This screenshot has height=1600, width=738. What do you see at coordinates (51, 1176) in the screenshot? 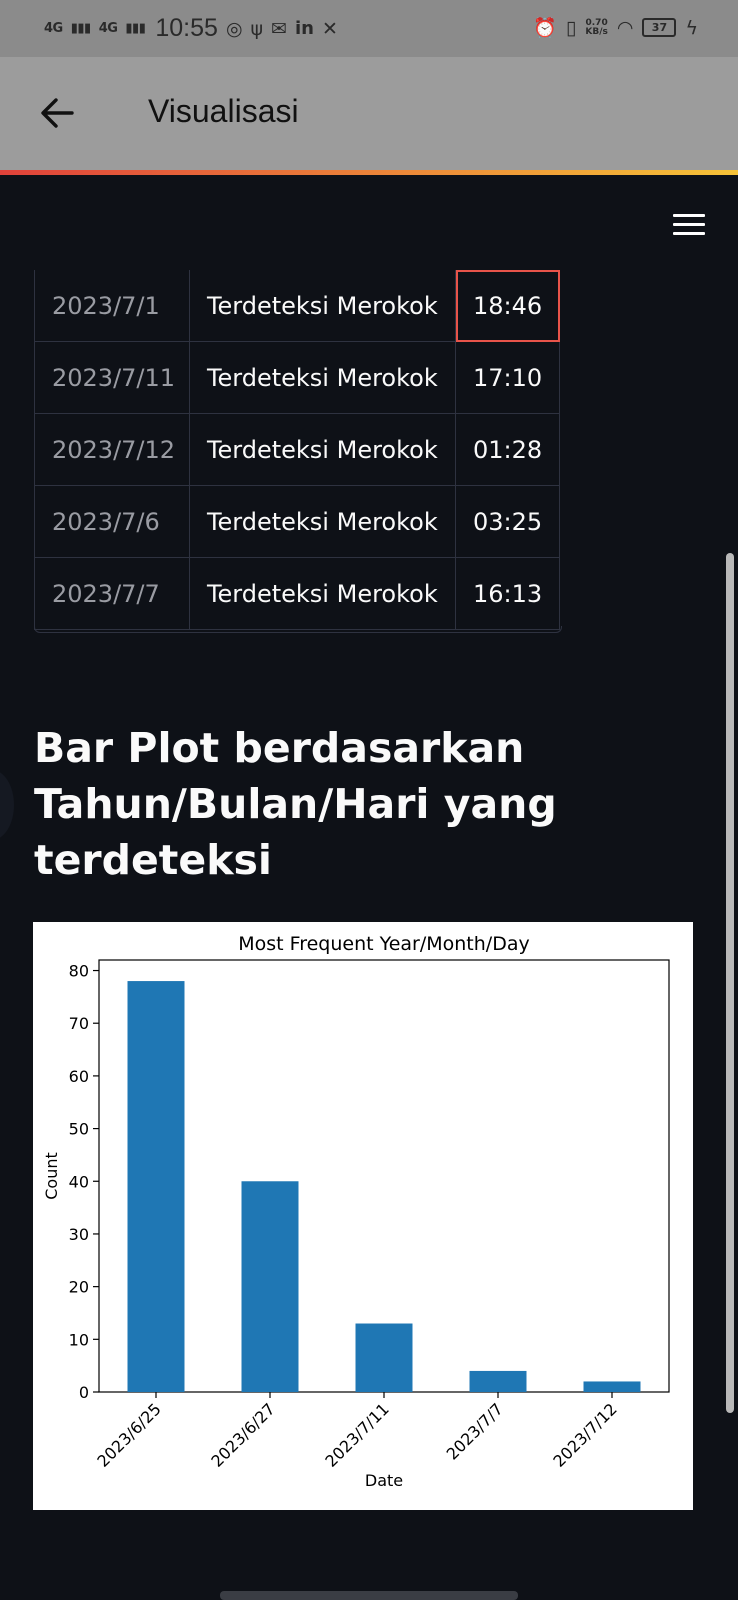
I see `y-axis-label: Count` at bounding box center [51, 1176].